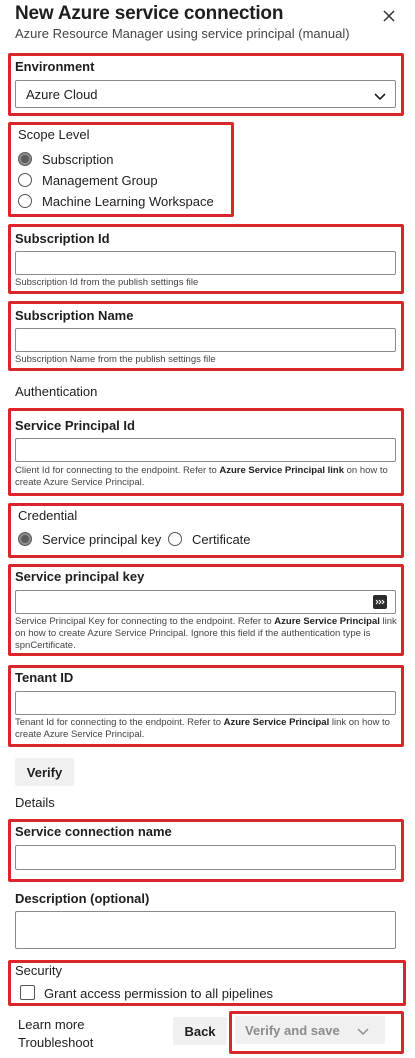 This screenshot has width=415, height=1058. I want to click on credential-certificate-label: Certificate, so click(221, 539).